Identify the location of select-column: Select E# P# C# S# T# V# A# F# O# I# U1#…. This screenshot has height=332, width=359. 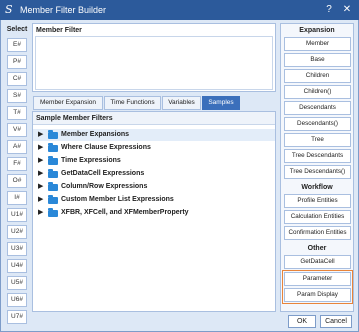
(17, 178).